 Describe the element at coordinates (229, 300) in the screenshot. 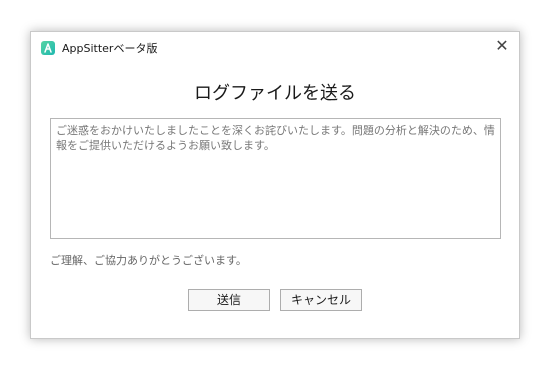

I see `send-button: 送信` at that location.